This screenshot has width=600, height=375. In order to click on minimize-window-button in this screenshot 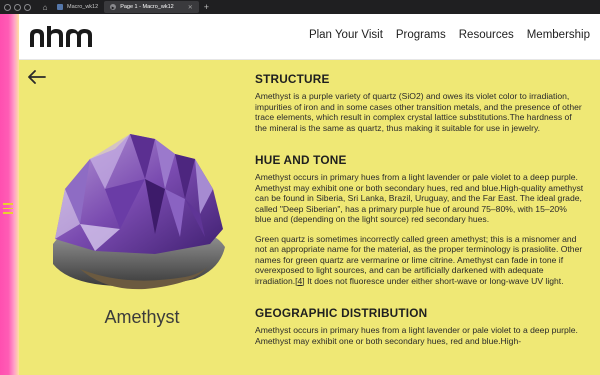, I will do `click(17, 7)`.